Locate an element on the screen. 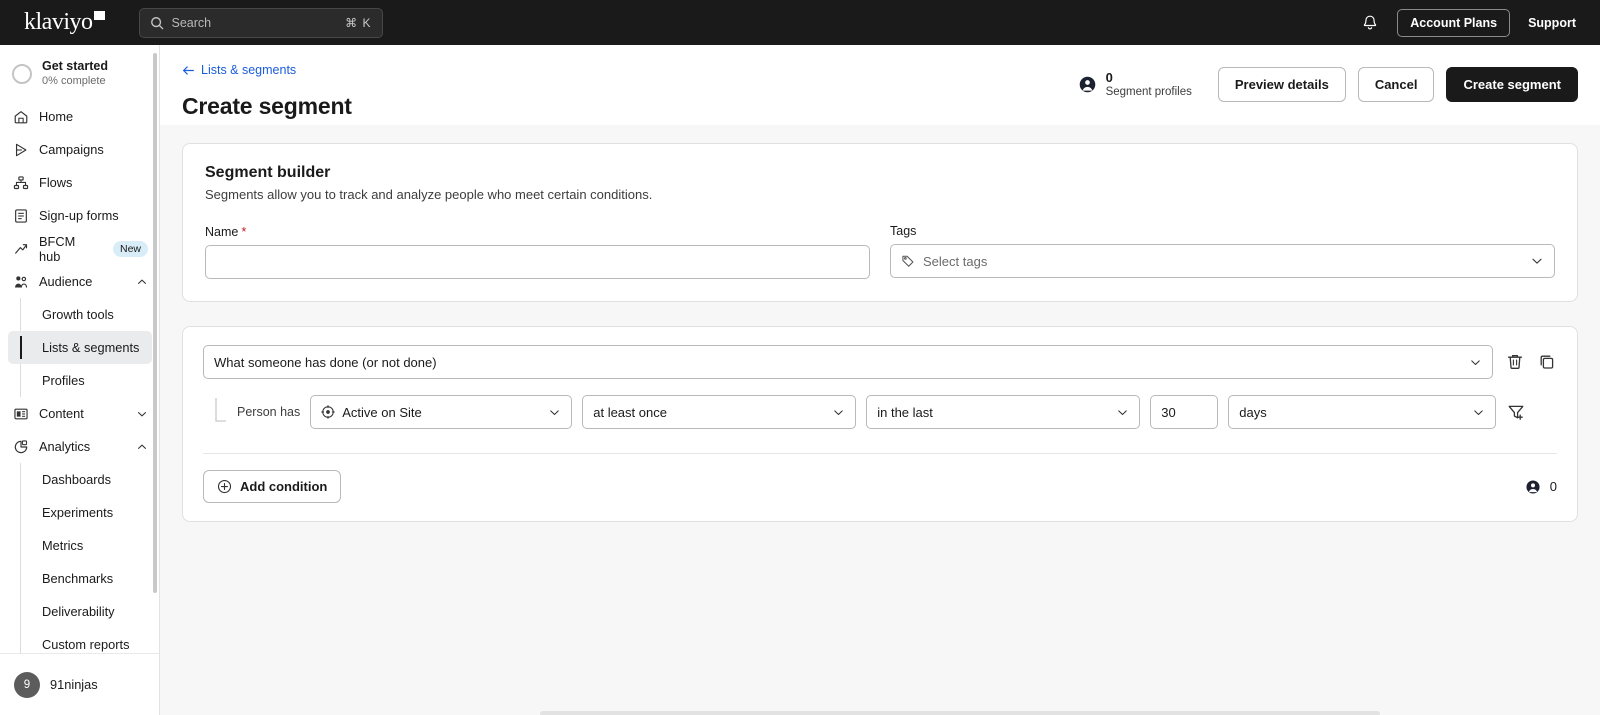  logo-flag-mark is located at coordinates (99, 15).